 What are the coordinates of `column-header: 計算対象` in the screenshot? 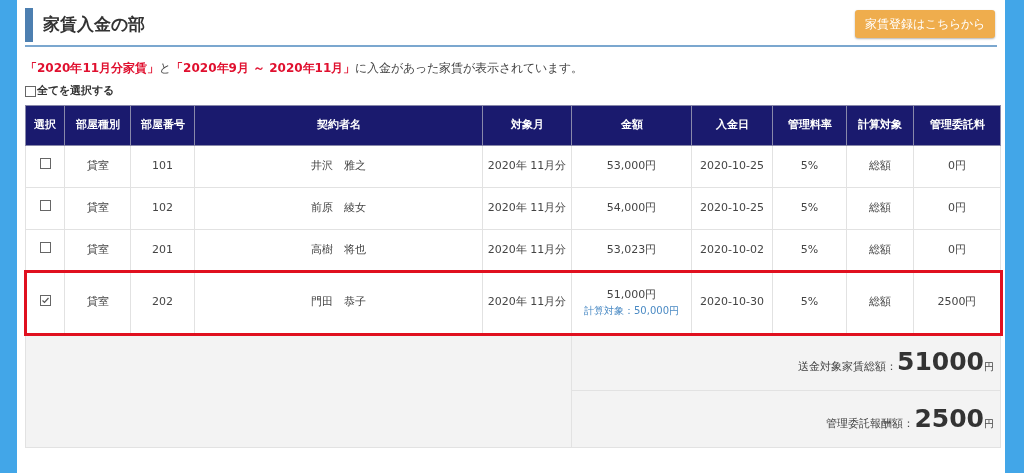 It's located at (880, 125).